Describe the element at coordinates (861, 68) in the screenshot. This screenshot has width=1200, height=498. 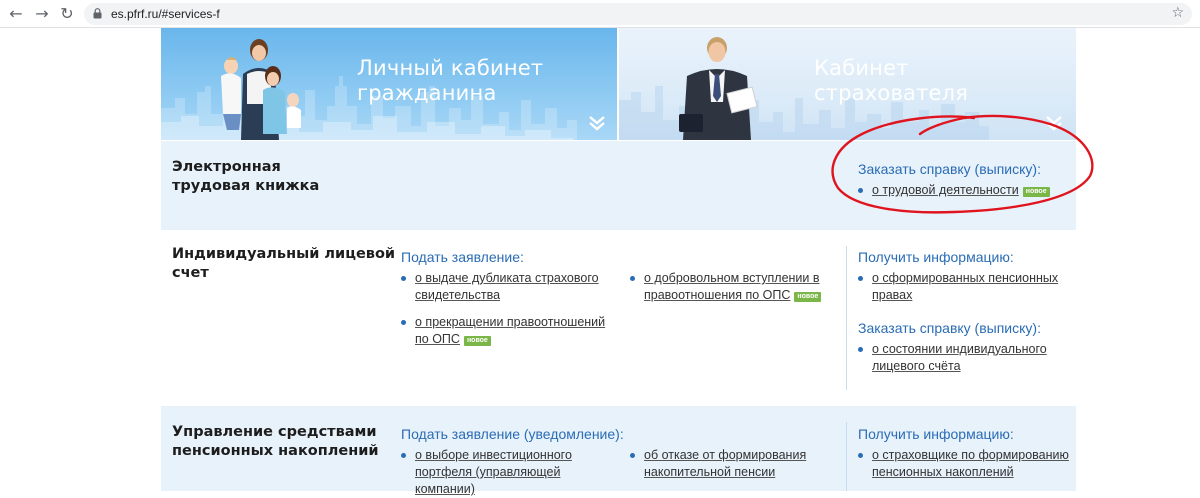
I see `insurer-title-line1: Кабинет` at that location.